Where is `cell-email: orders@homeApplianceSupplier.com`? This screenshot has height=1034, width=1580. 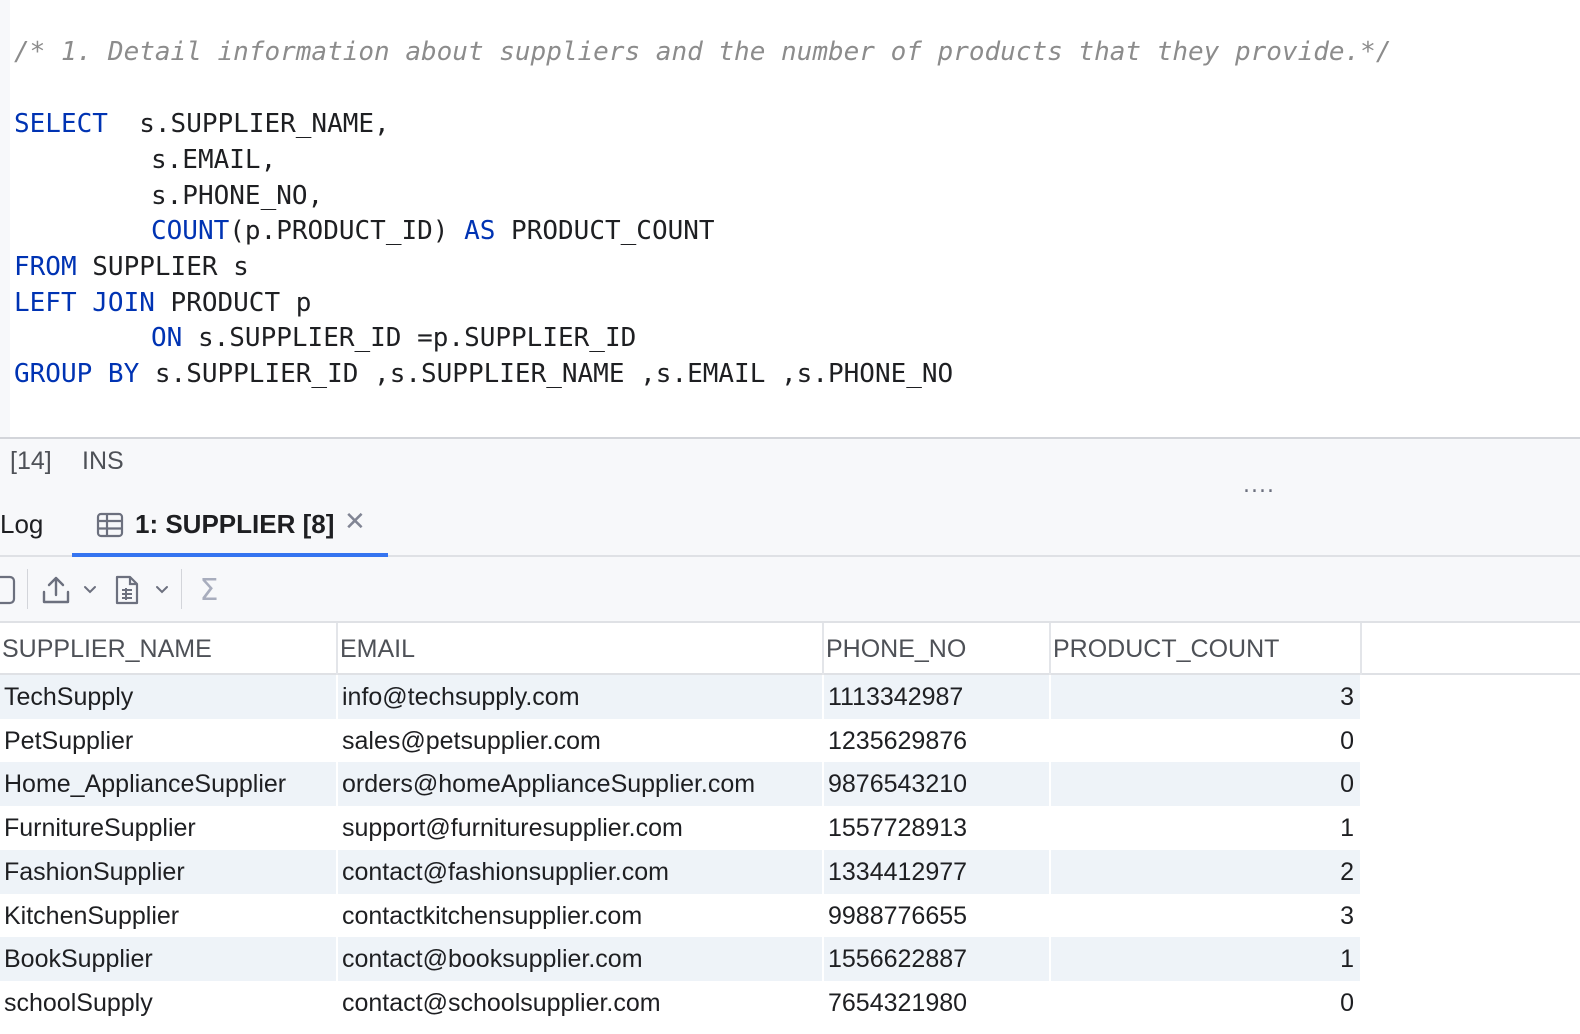
cell-email: orders@homeApplianceSupplier.com is located at coordinates (581, 784).